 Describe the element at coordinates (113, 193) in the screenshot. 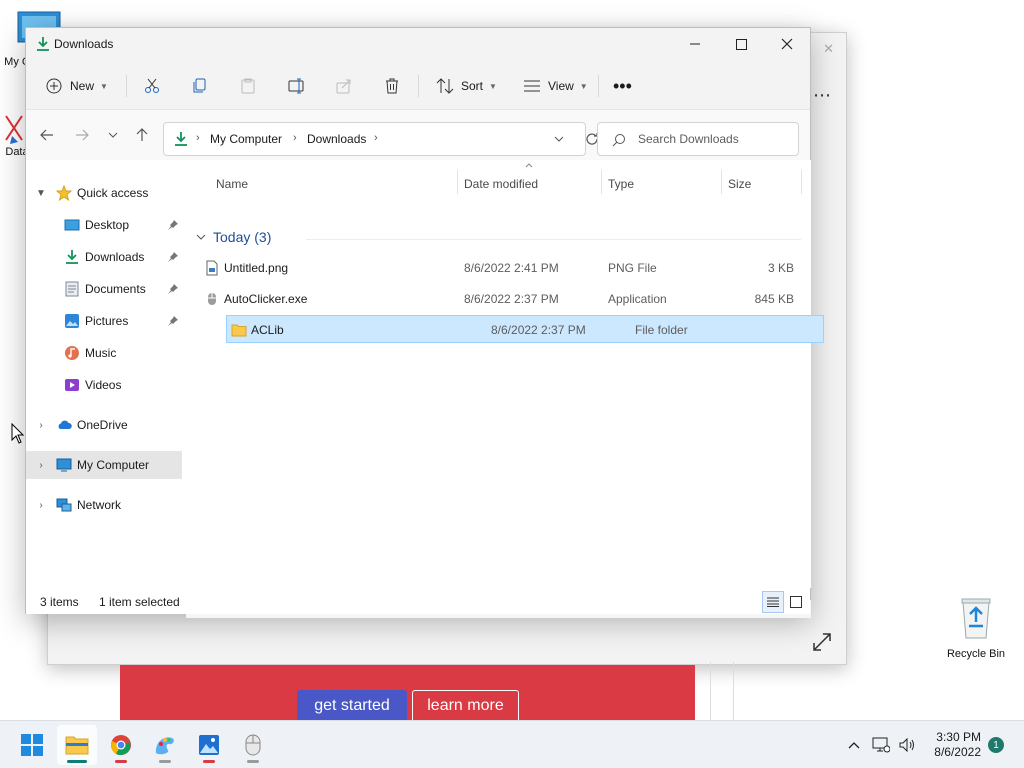

I see `sidebar-label: Quick access` at that location.